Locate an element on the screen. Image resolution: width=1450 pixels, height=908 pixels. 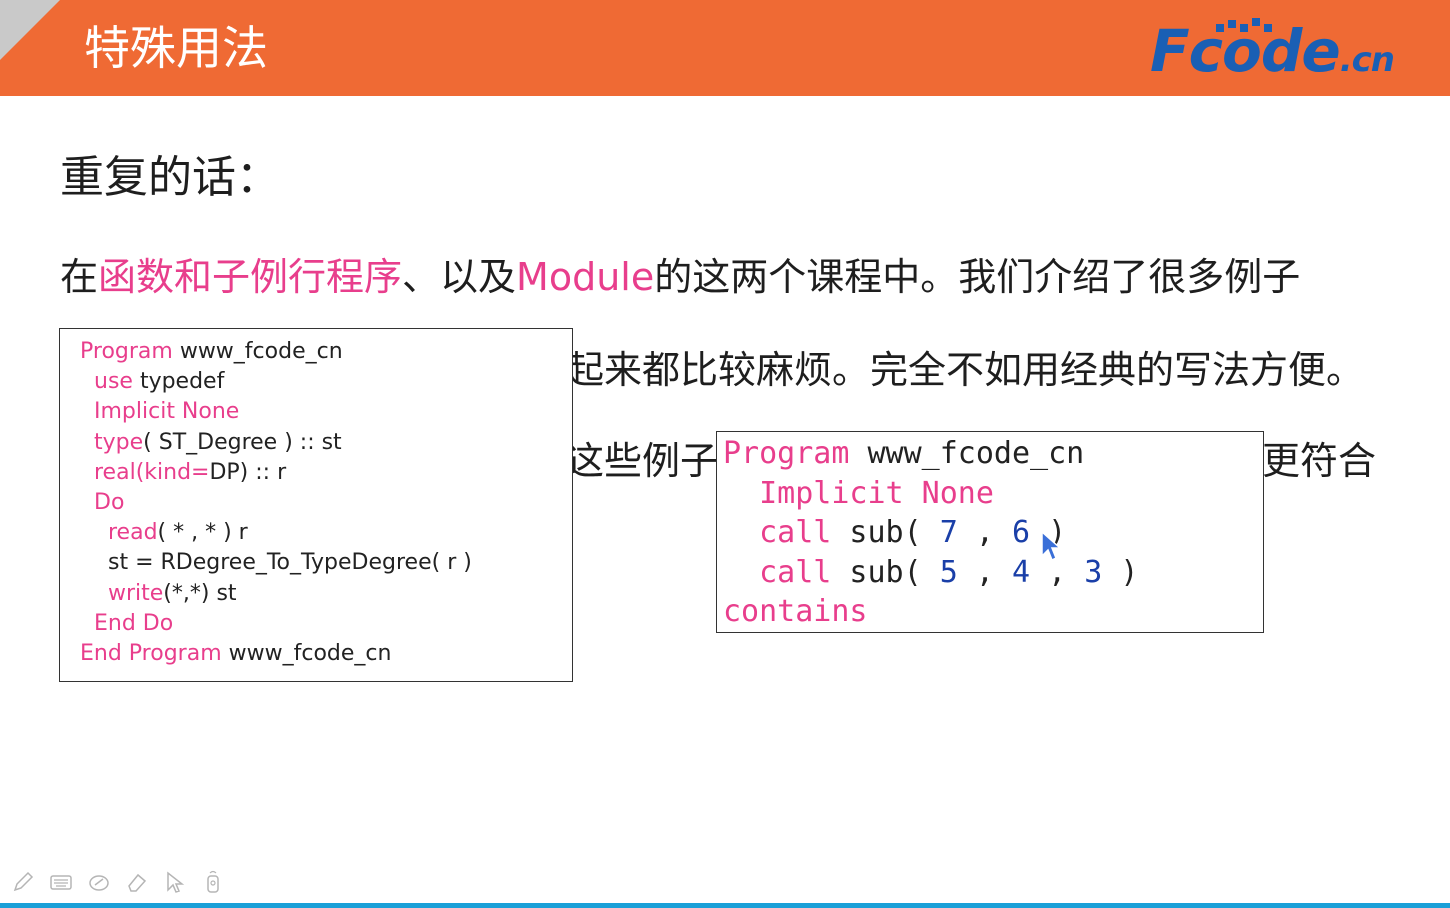
highlight-functions-subroutines: 函数和子例行程序 is located at coordinates (250, 277).